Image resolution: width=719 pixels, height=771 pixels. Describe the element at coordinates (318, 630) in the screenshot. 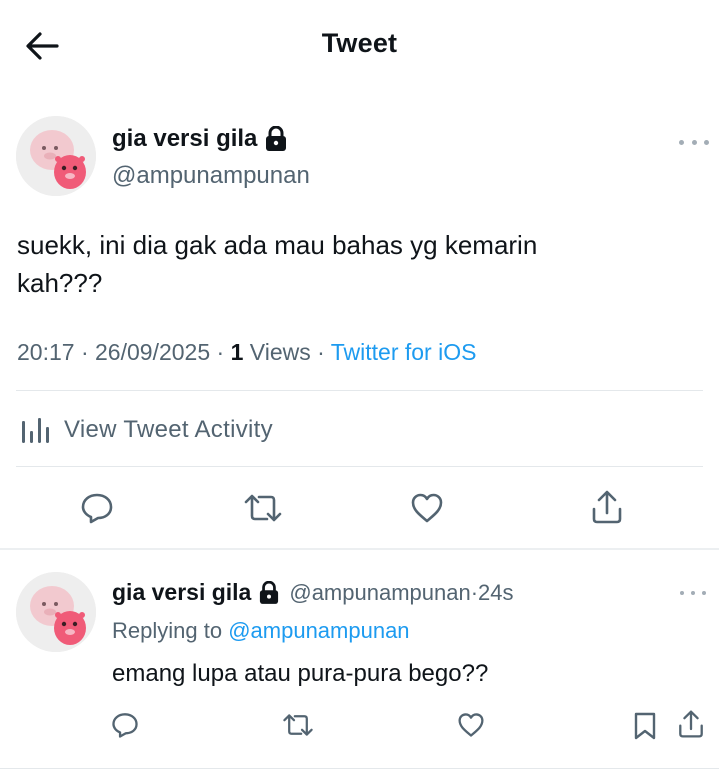

I see `replying-to-link: @ampunampunan` at that location.